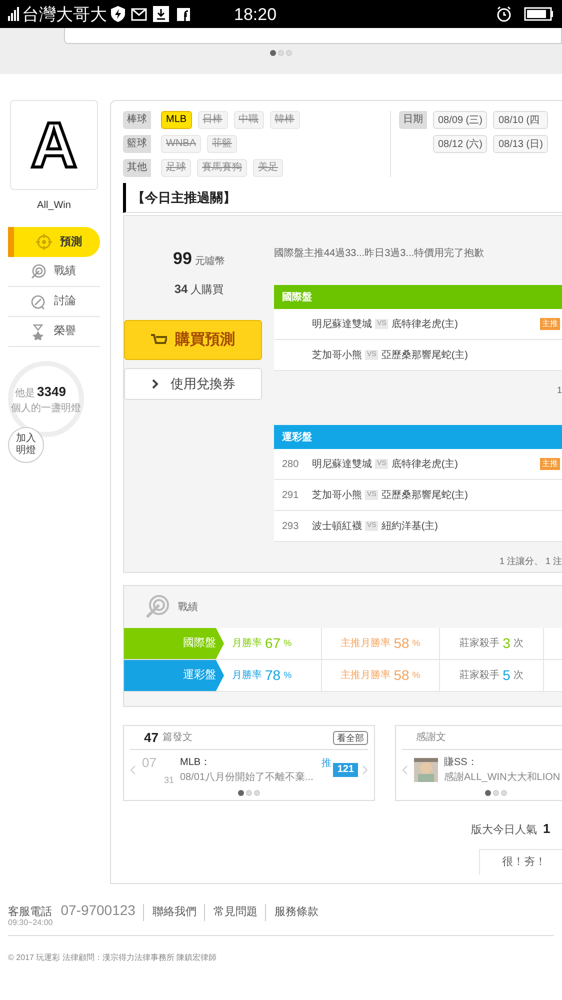 The image size is (562, 1000). What do you see at coordinates (273, 643) in the screenshot?
I see `stat-value: 67` at bounding box center [273, 643].